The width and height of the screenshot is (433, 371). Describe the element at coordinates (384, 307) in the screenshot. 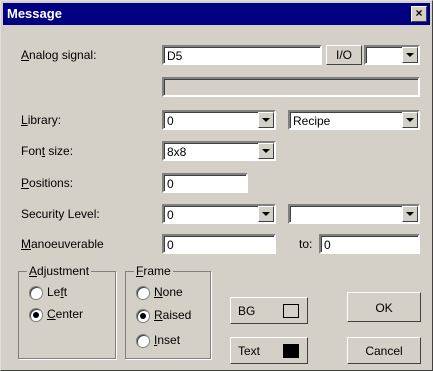

I see `ok-button: OK` at that location.